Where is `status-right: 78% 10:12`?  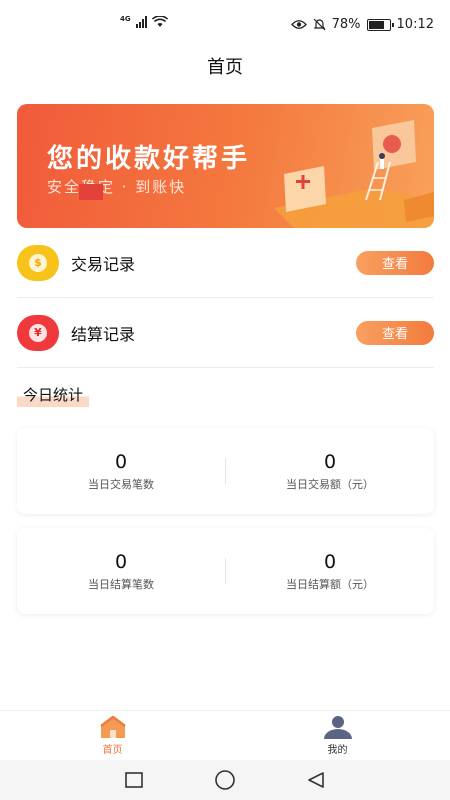 status-right: 78% 10:12 is located at coordinates (362, 24).